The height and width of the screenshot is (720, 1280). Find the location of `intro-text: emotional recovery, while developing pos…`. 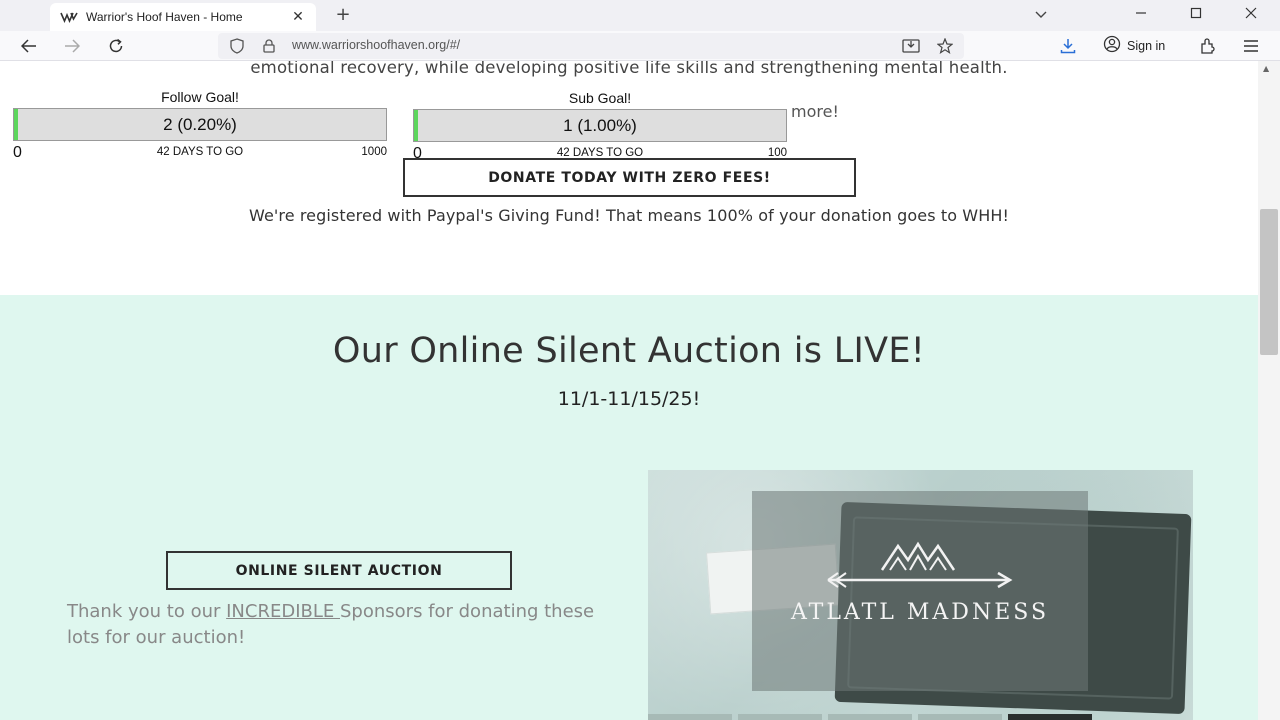

intro-text: emotional recovery, while developing pos… is located at coordinates (629, 69).